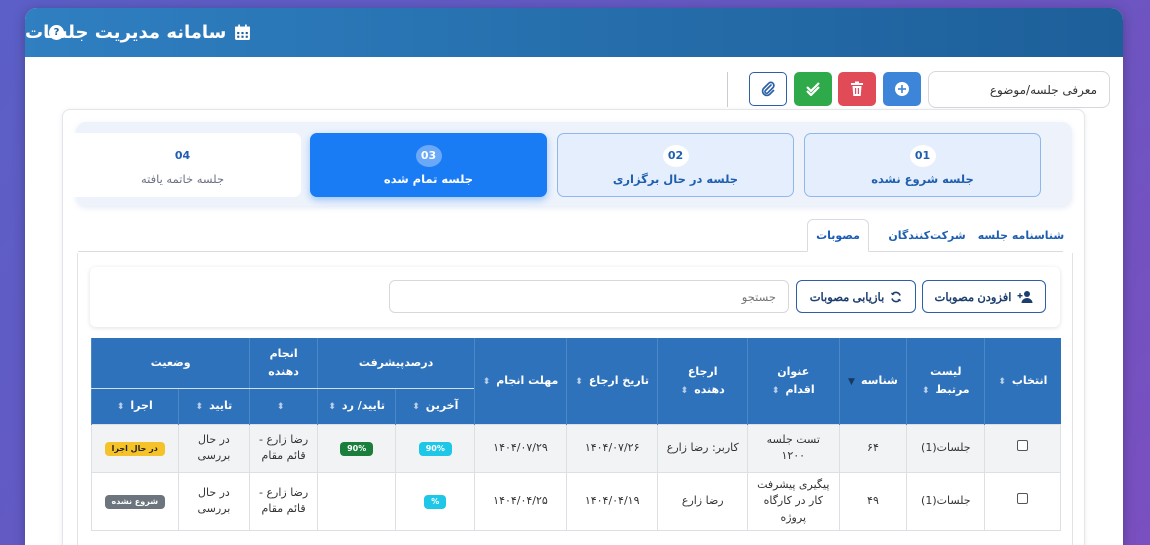 Image resolution: width=1150 pixels, height=545 pixels. Describe the element at coordinates (1022, 381) in the screenshot. I see `col-select: انتخاب ⬍` at that location.